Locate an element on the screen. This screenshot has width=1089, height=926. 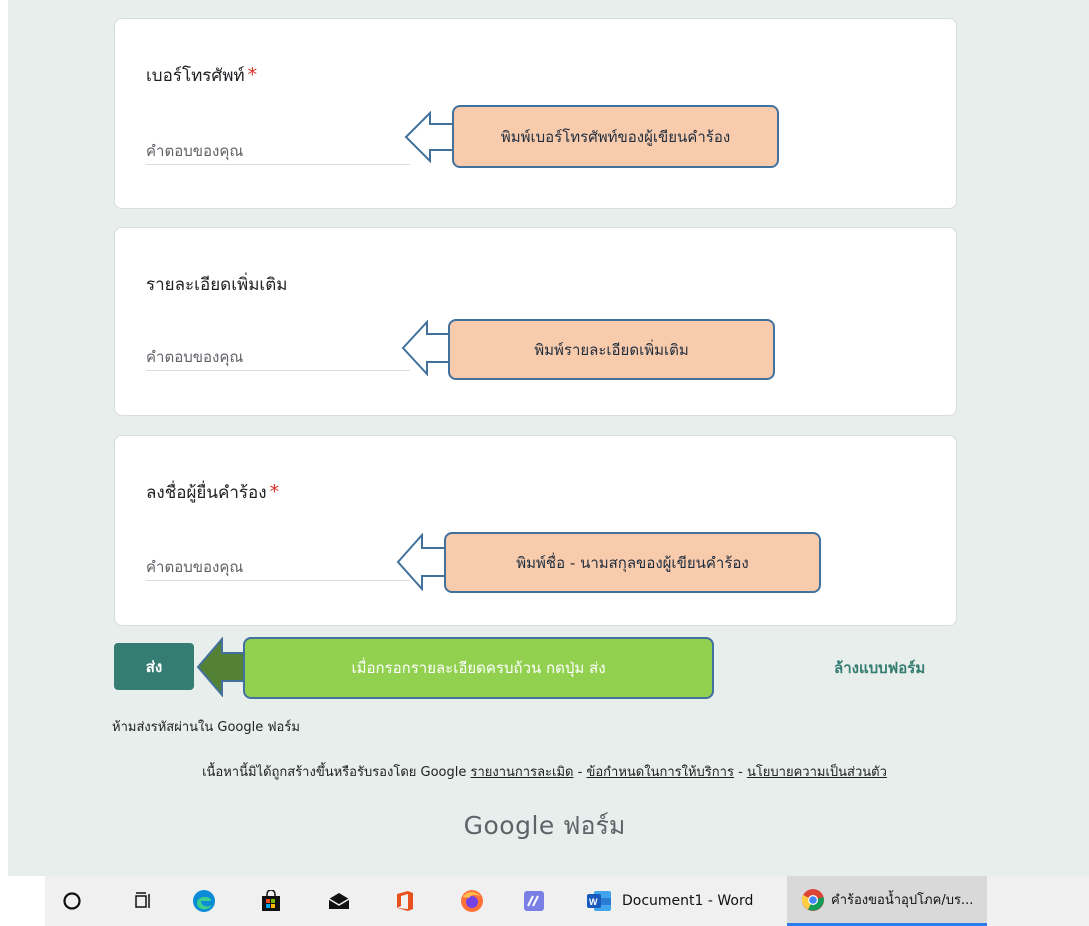
callout-details: พิมพ์รายละเอียดเพิ่มเติม is located at coordinates (611, 349).